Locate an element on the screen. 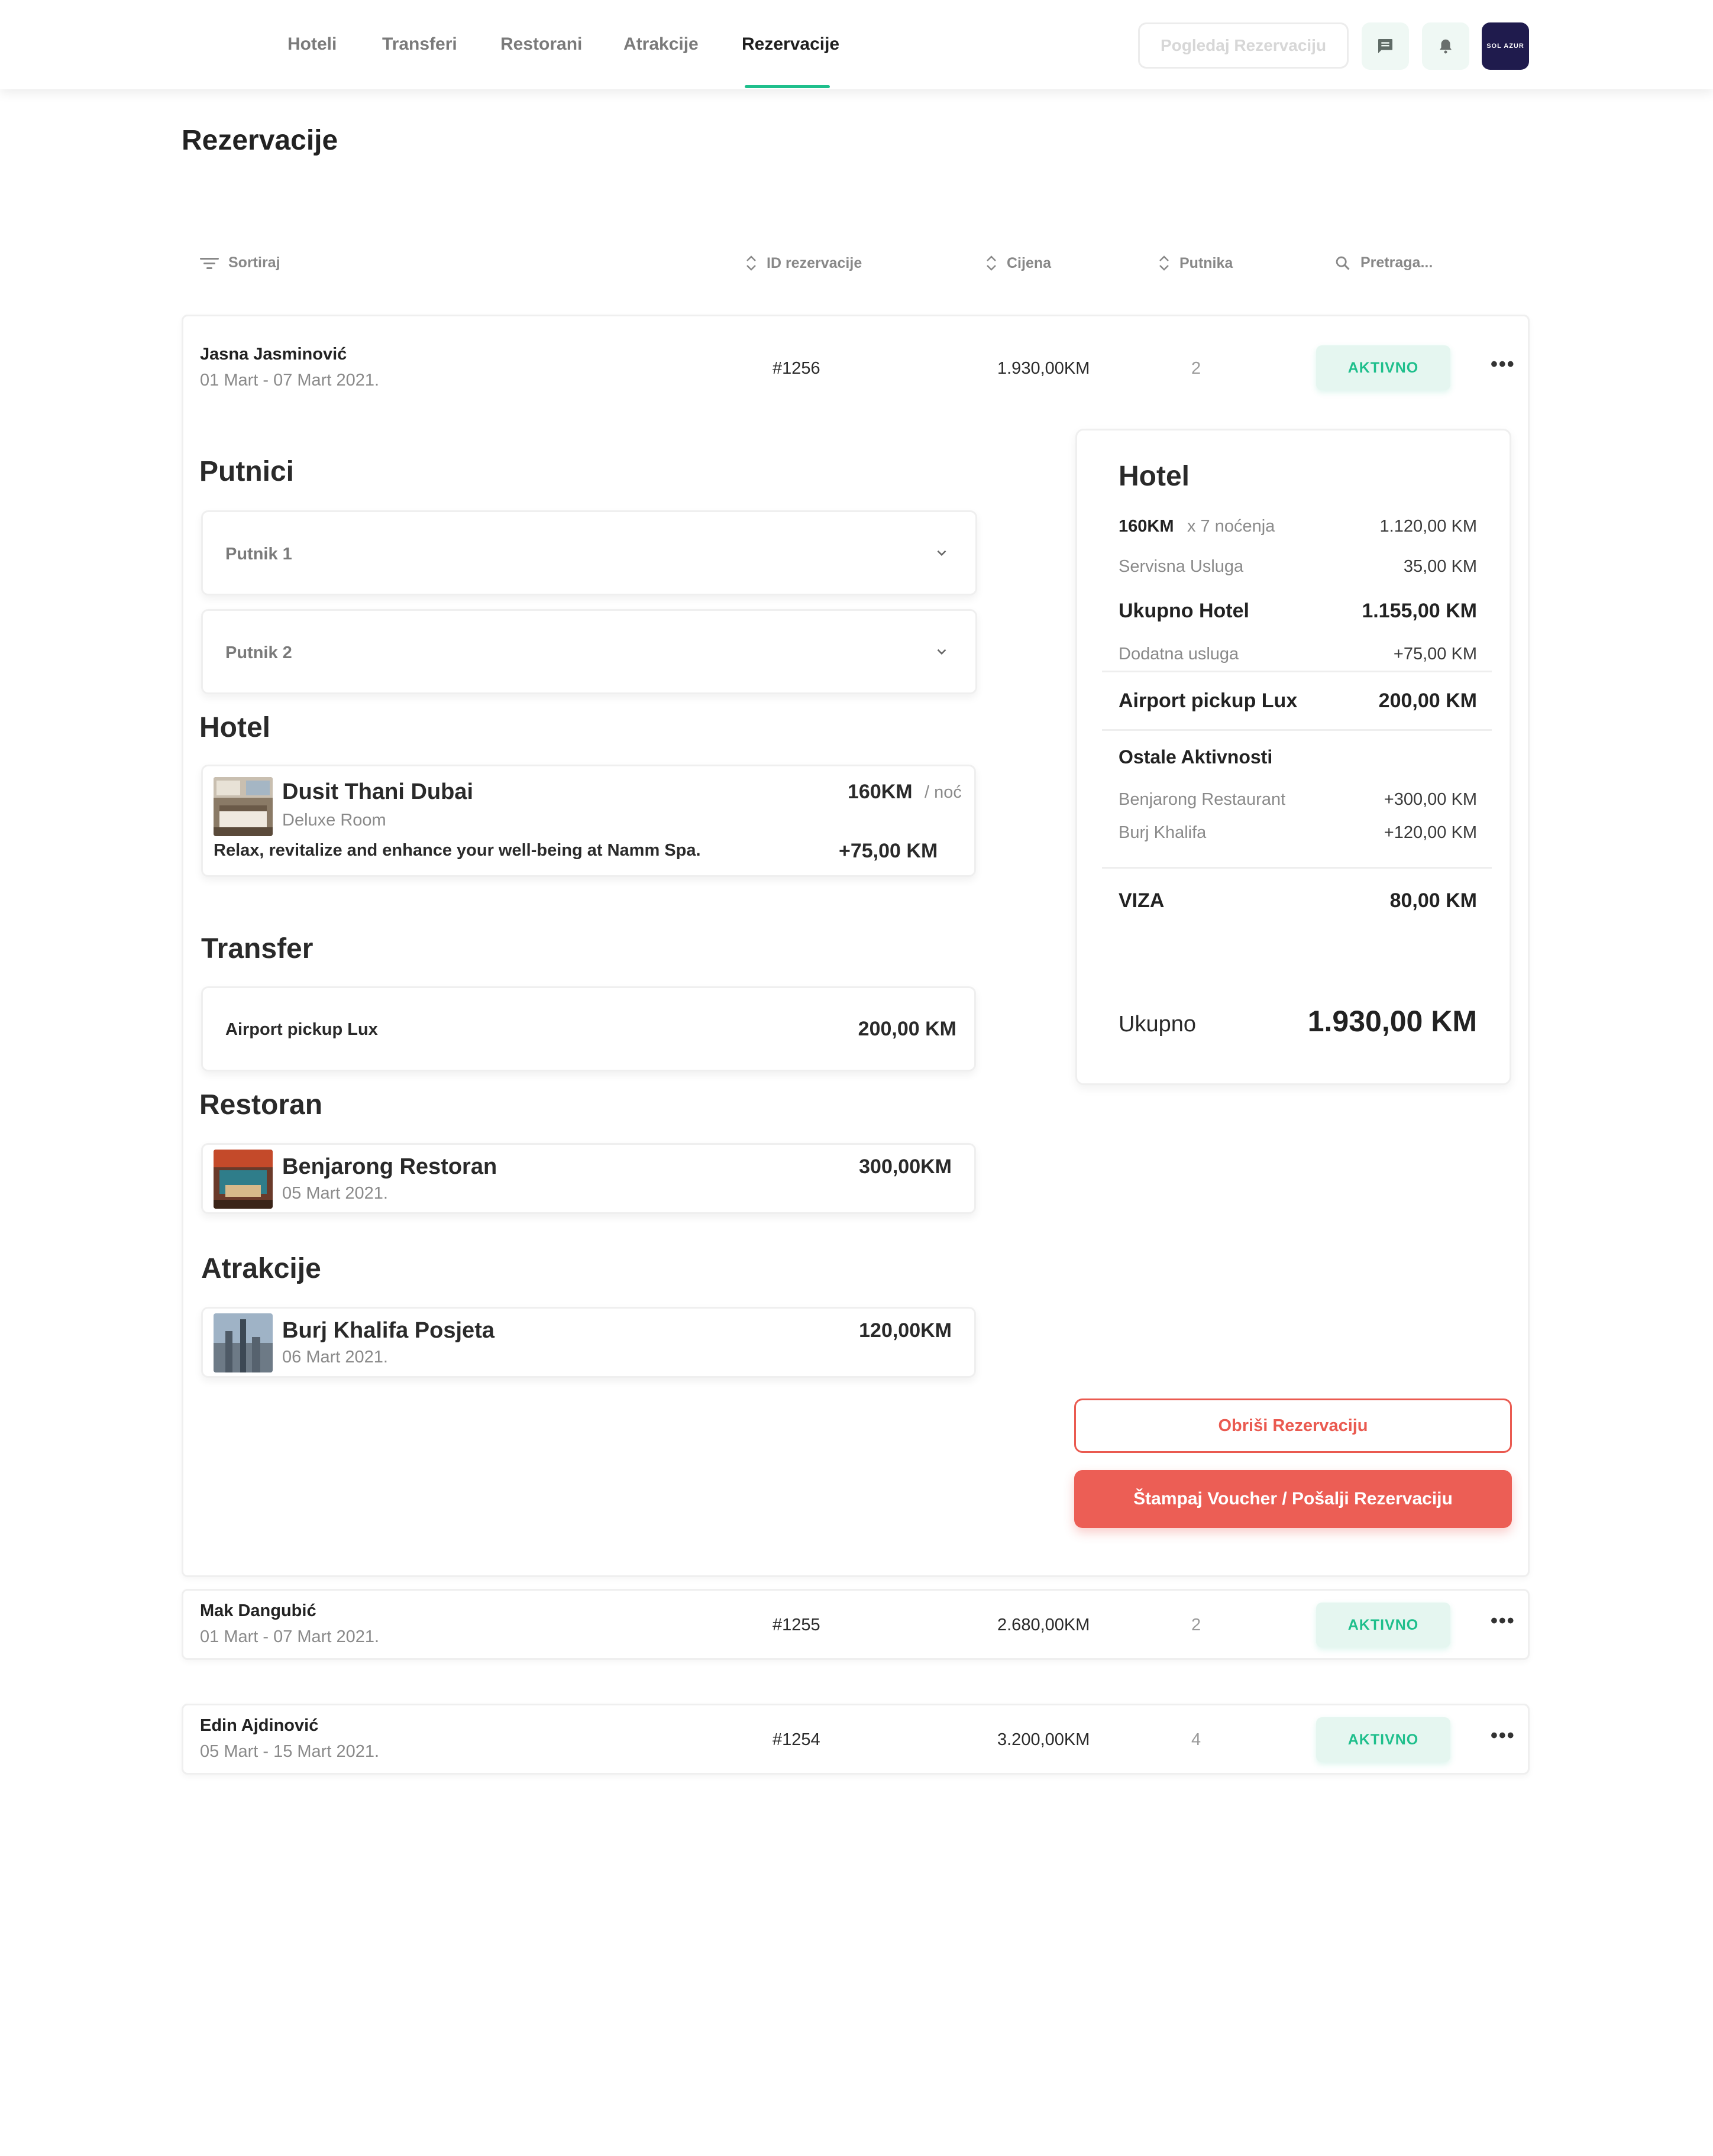 The height and width of the screenshot is (2156, 1713). summary-service-row: Servisna Usluga 35,00 KM is located at coordinates (1298, 567).